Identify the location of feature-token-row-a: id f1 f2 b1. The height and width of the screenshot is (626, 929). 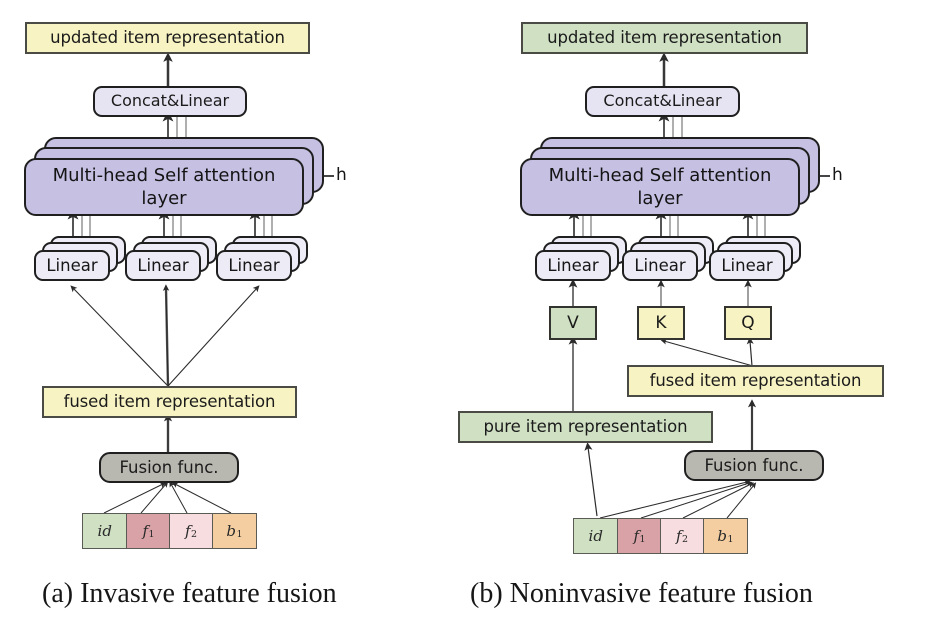
(169, 531).